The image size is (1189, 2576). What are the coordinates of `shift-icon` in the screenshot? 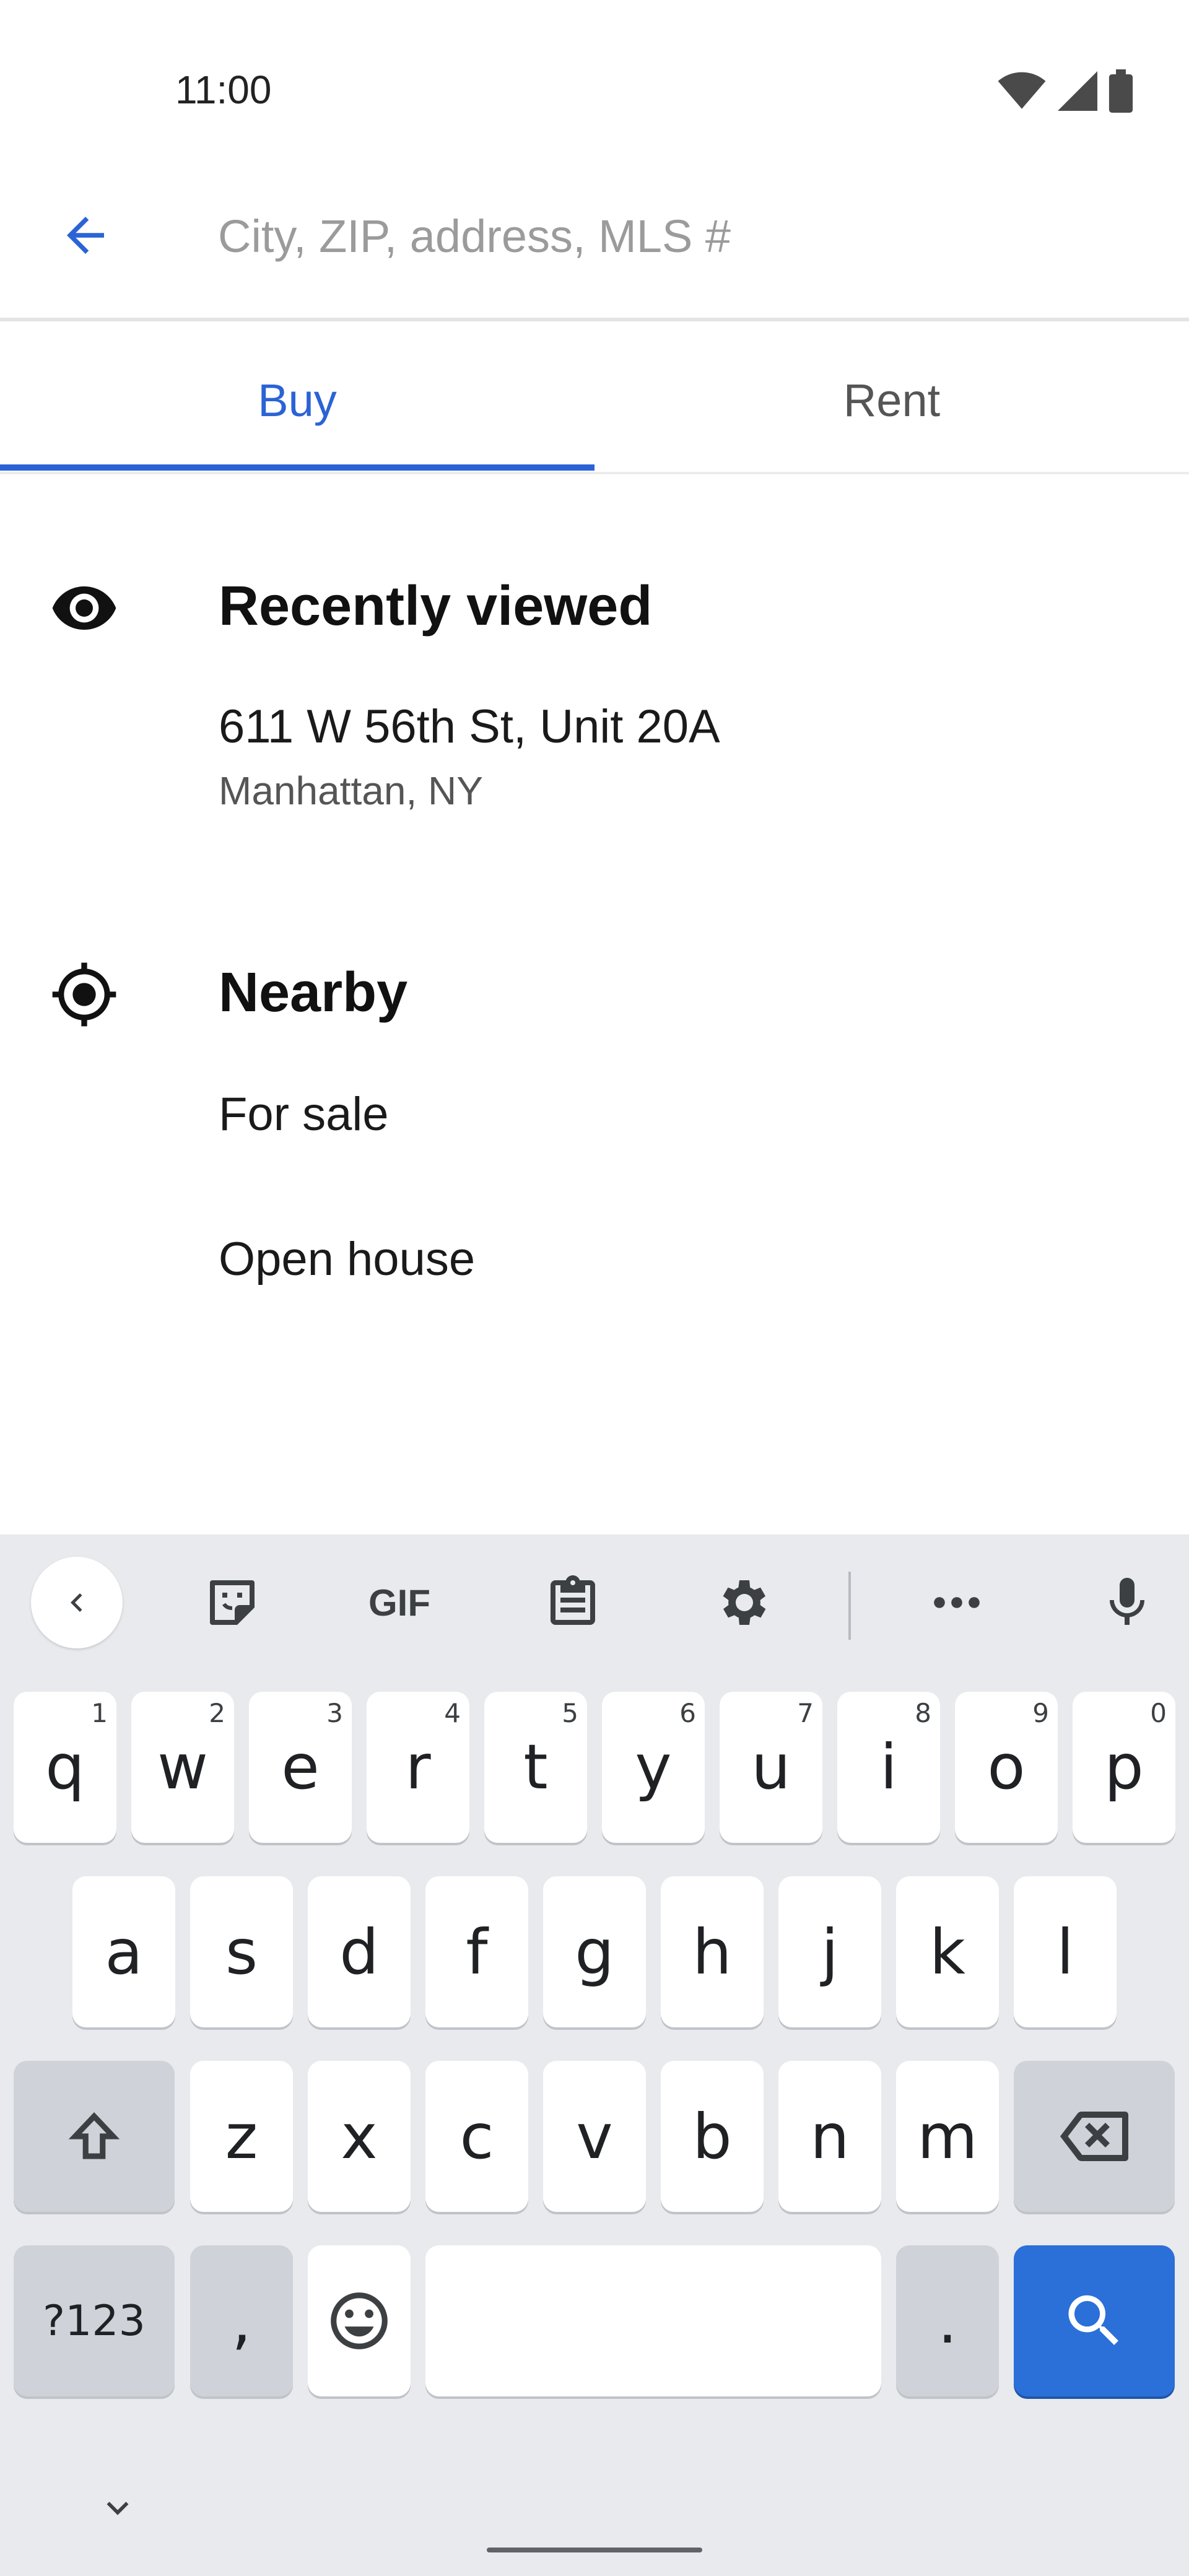 It's located at (94, 2135).